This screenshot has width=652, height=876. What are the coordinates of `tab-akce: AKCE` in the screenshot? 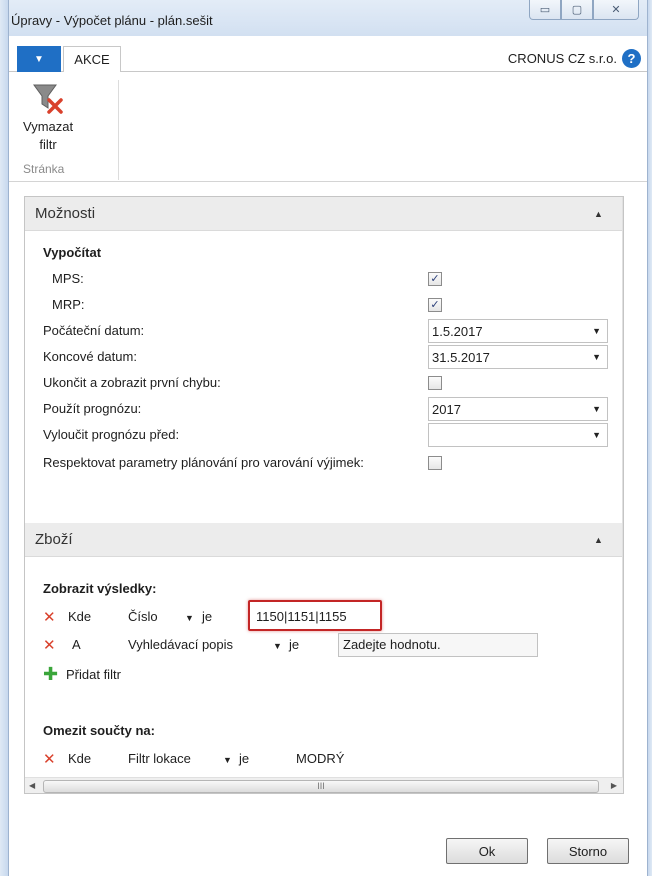 It's located at (92, 59).